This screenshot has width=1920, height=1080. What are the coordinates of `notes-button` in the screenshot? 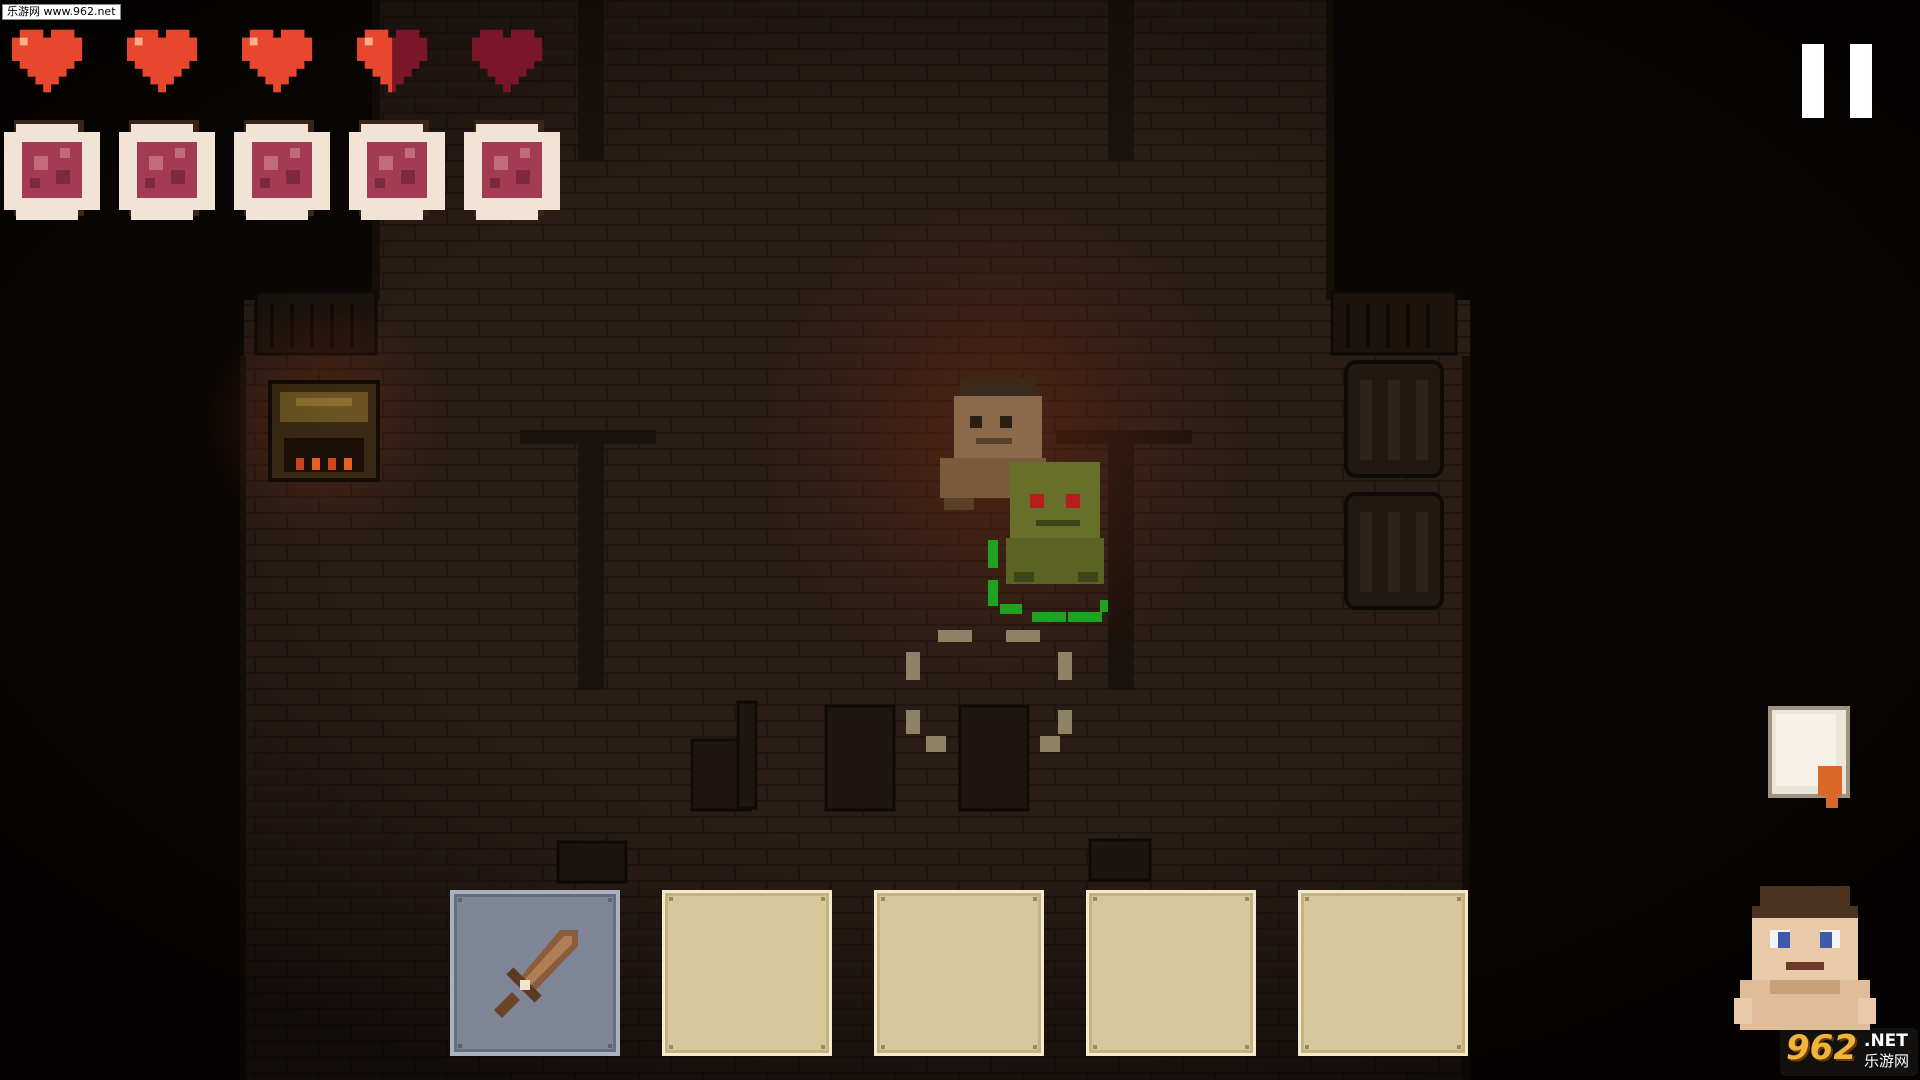 It's located at (1810, 759).